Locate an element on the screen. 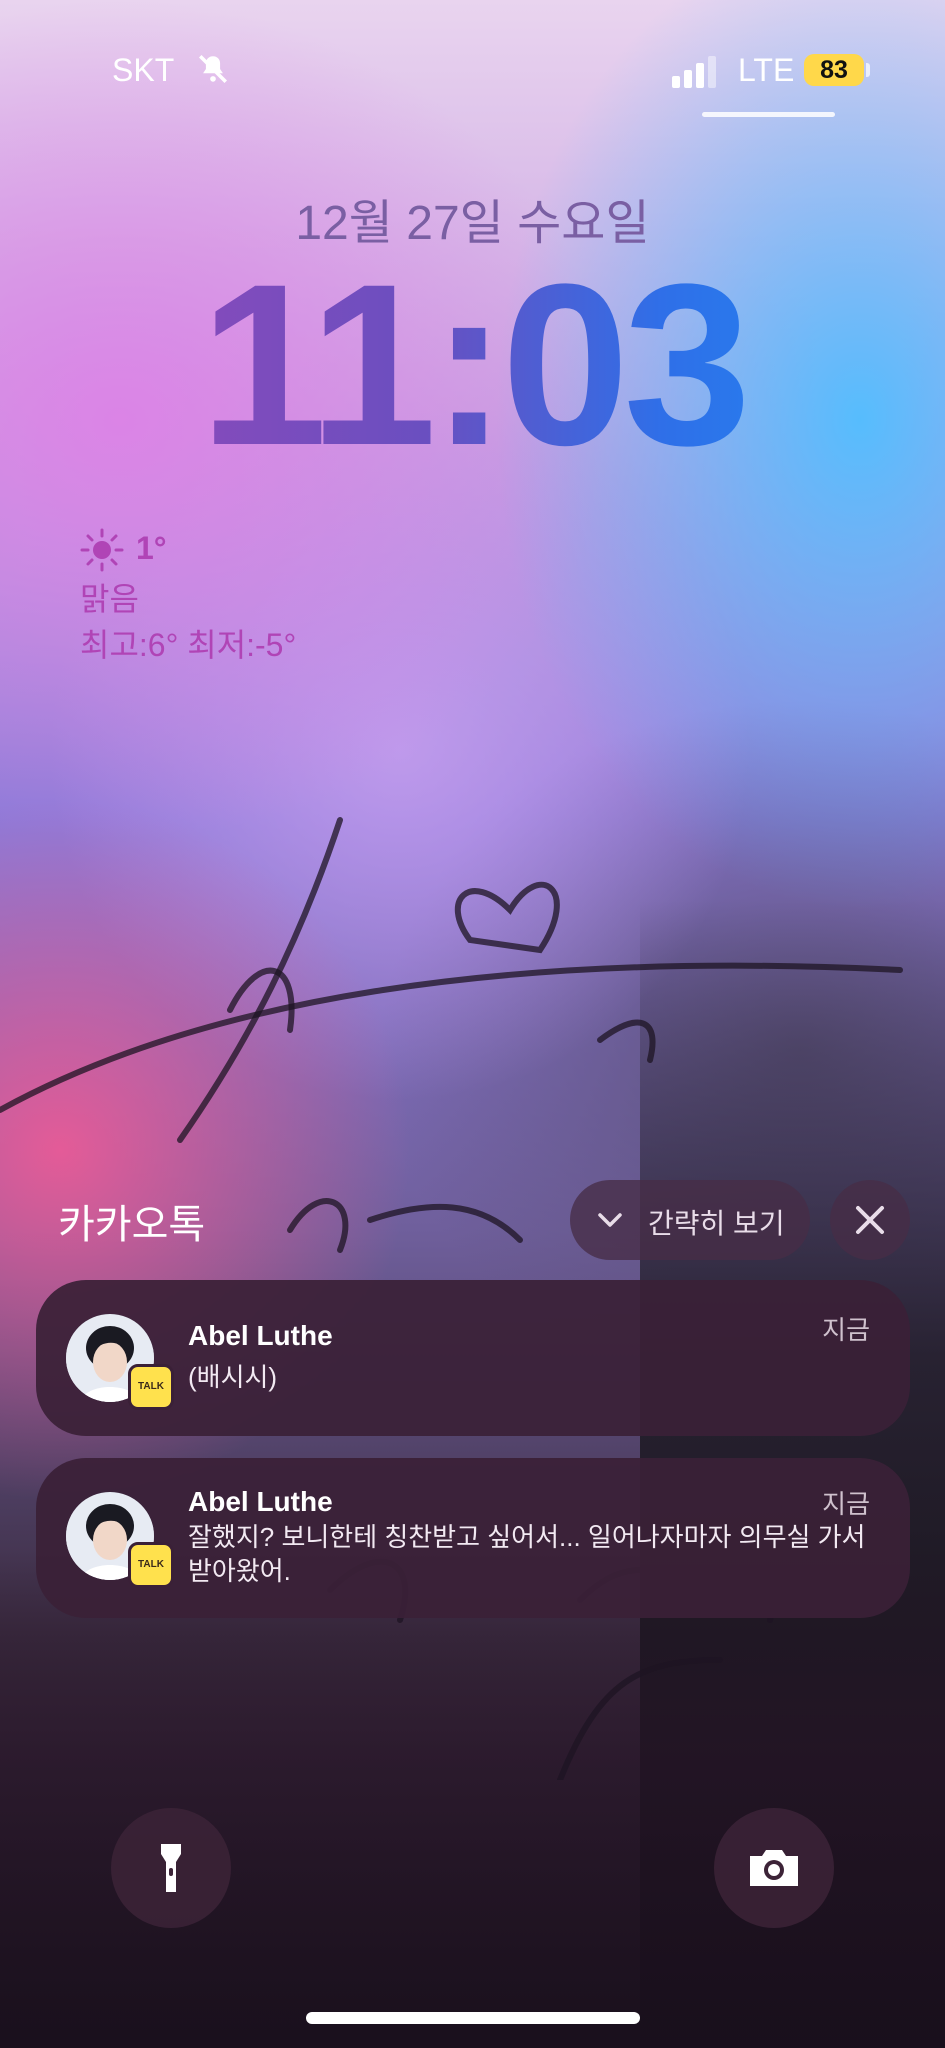 This screenshot has width=945, height=2048. show-less-button: 간략히 보기 is located at coordinates (690, 1220).